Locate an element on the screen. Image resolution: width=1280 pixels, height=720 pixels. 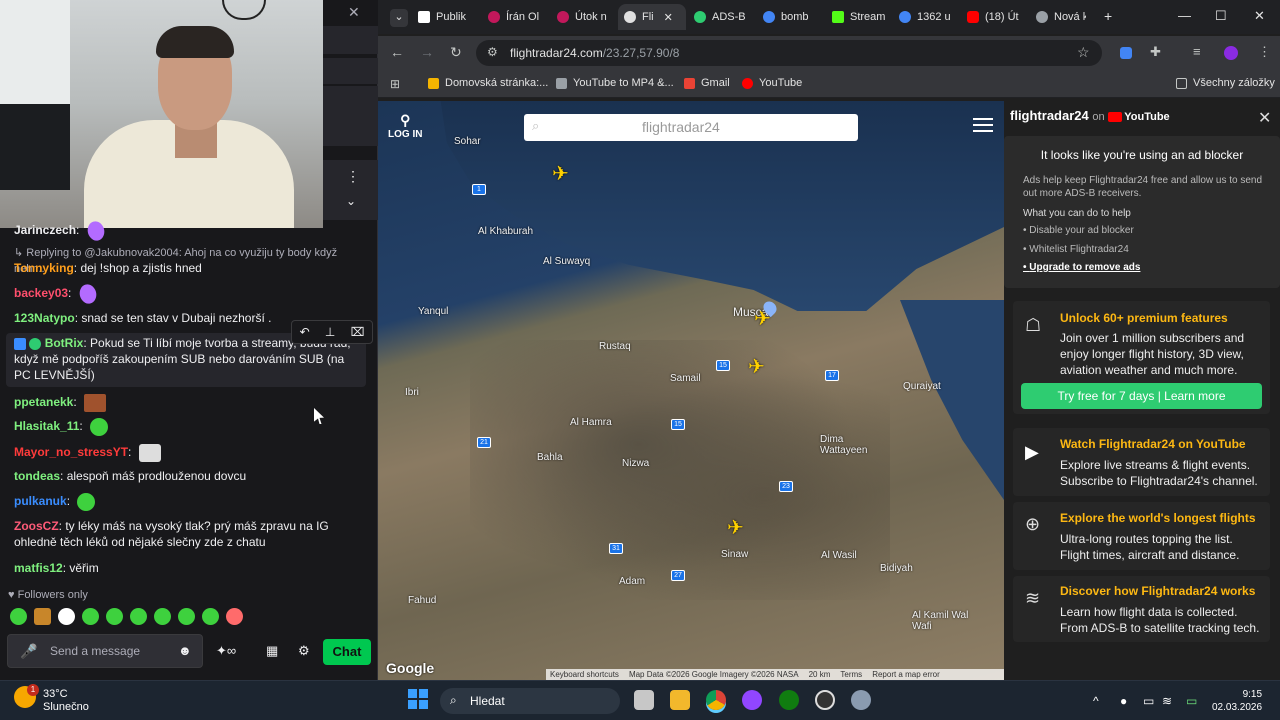
emote-picker-icon: ☻ is located at coordinates (185, 650).